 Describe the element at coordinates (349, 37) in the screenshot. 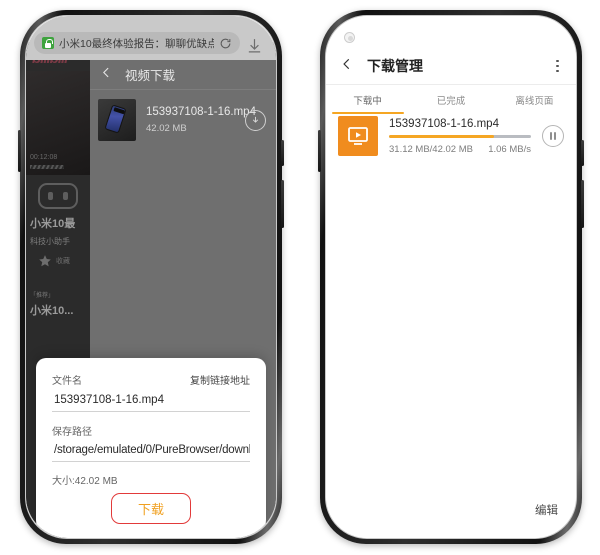

I see `front-camera-punch-hole` at that location.